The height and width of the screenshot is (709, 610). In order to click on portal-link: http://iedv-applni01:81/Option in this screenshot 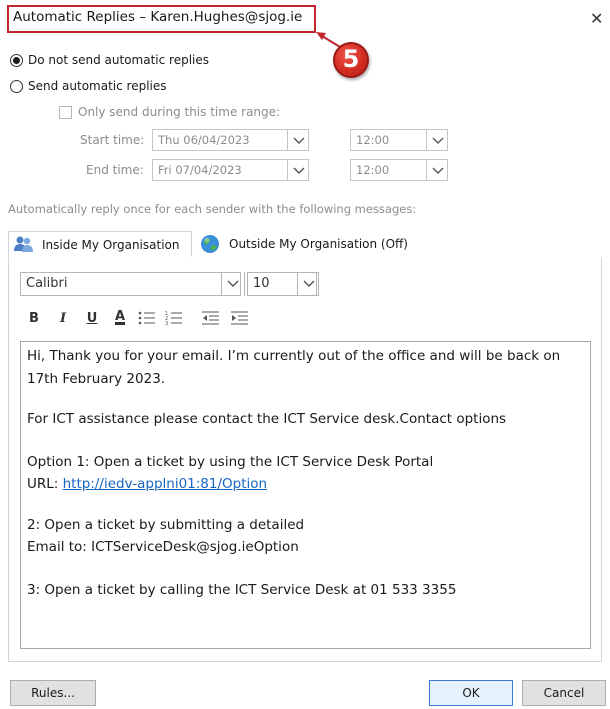, I will do `click(165, 484)`.